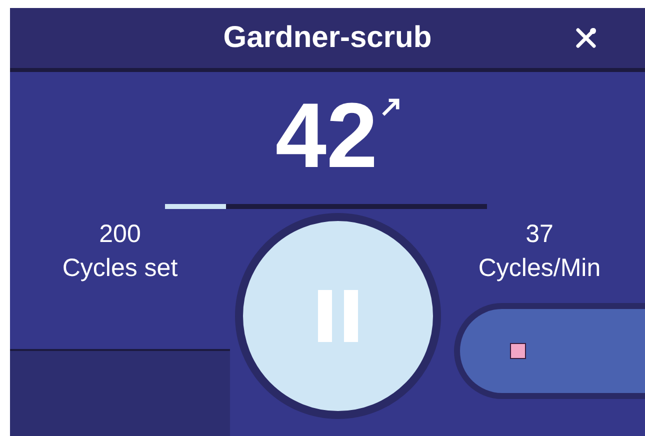  Describe the element at coordinates (518, 351) in the screenshot. I see `stop-icon` at that location.